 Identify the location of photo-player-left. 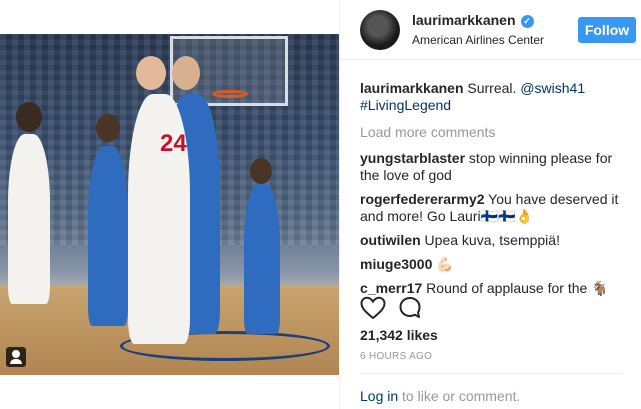
(29, 219).